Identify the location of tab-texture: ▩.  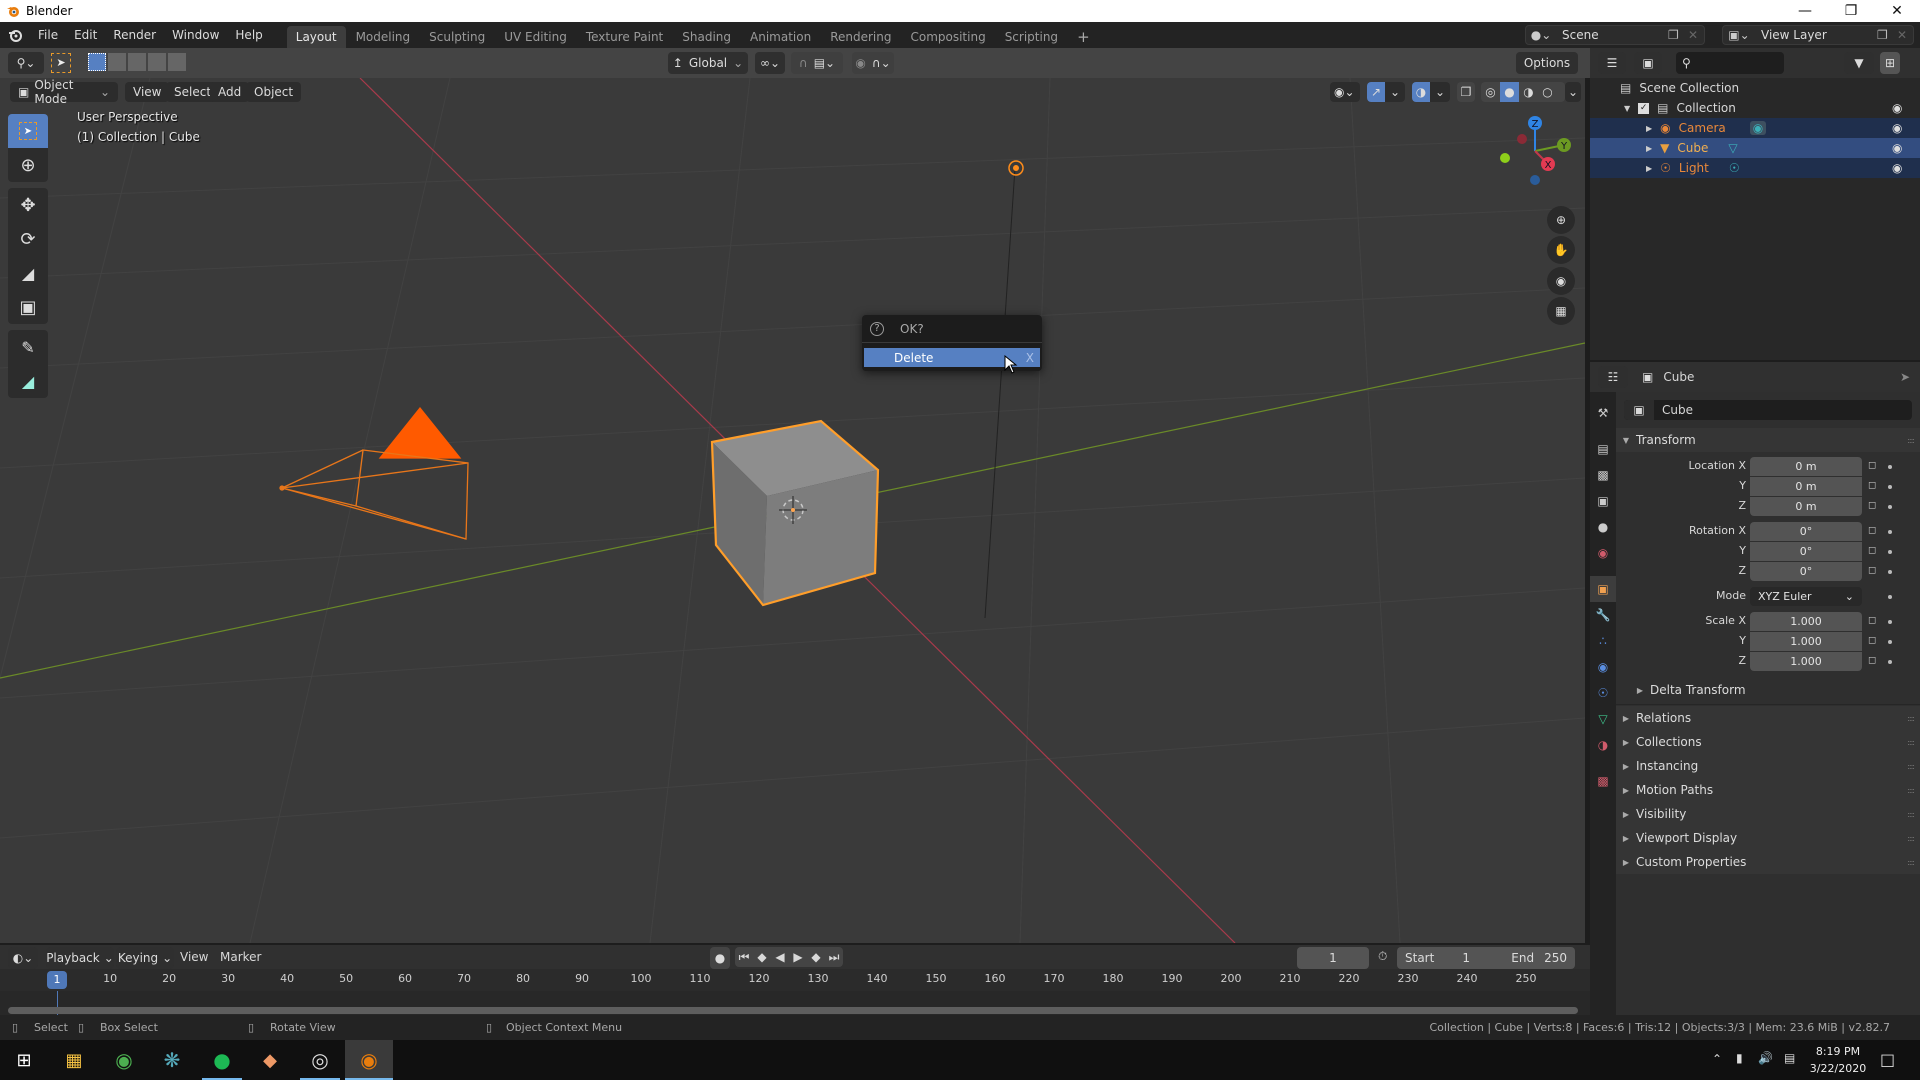
(1603, 781).